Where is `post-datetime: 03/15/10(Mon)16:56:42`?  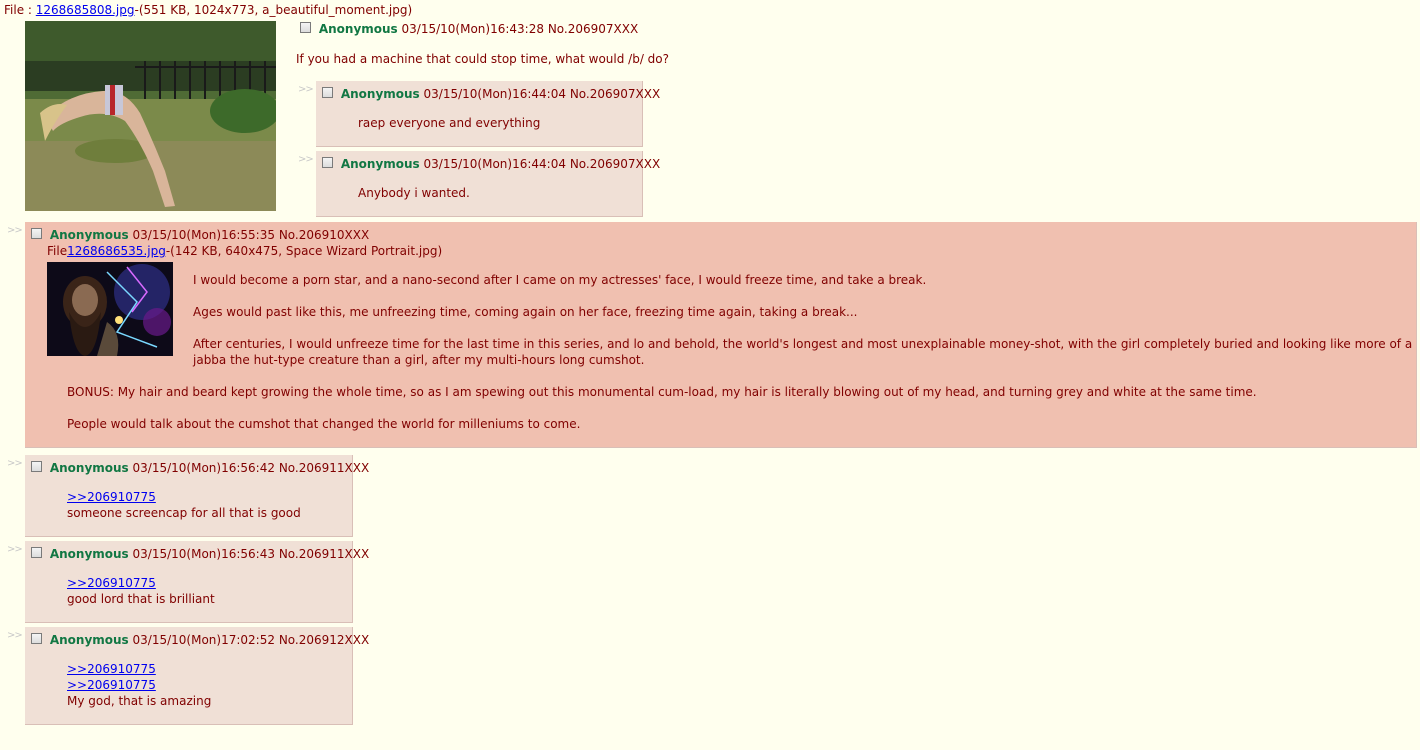 post-datetime: 03/15/10(Mon)16:56:42 is located at coordinates (203, 468).